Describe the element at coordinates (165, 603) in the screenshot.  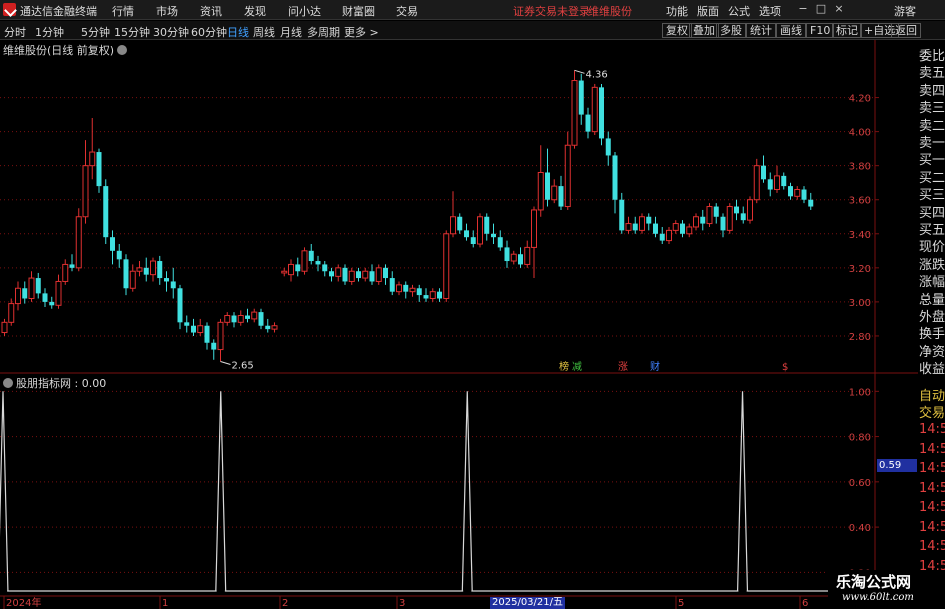
I see `x-tick-label: 1` at that location.